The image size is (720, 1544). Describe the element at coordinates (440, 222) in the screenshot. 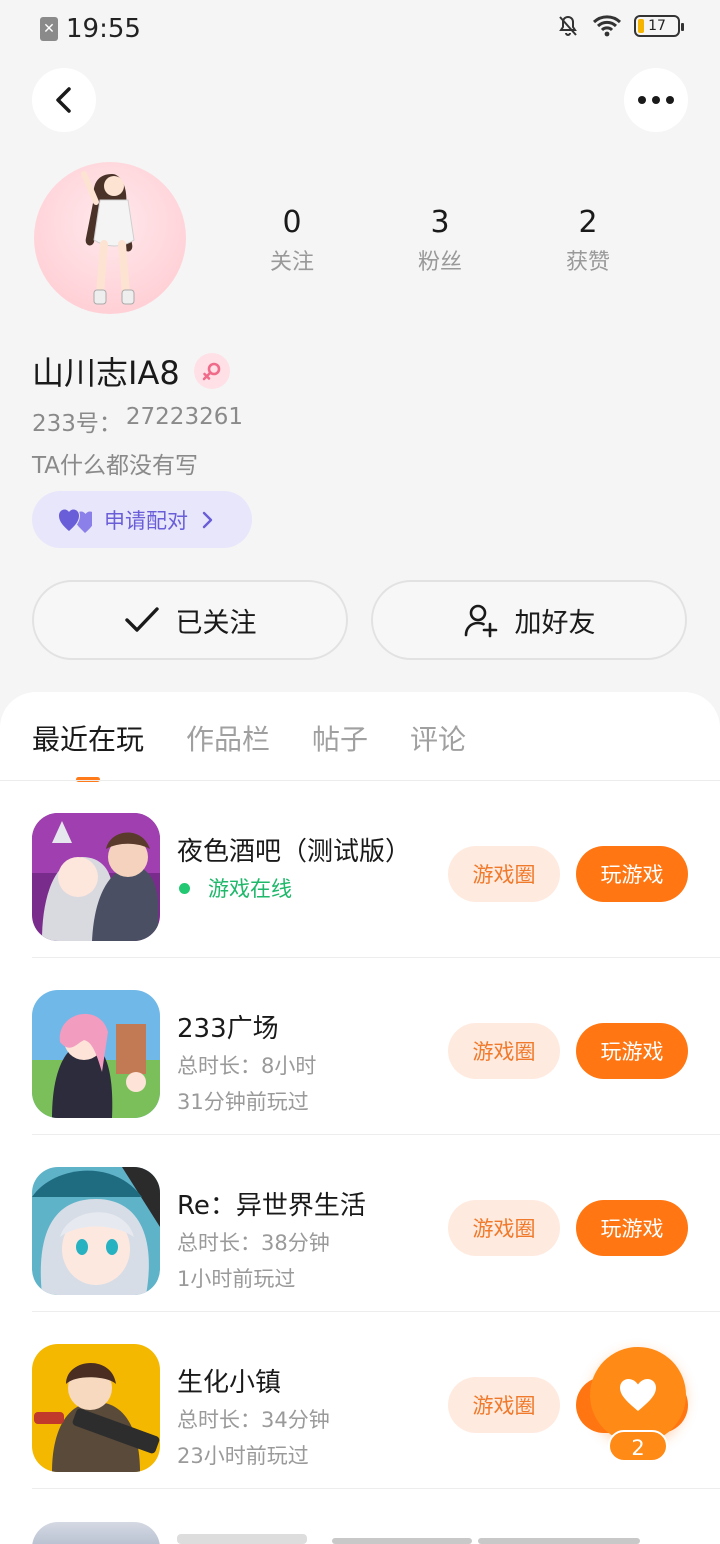

I see `stat-fans-count: 3` at that location.